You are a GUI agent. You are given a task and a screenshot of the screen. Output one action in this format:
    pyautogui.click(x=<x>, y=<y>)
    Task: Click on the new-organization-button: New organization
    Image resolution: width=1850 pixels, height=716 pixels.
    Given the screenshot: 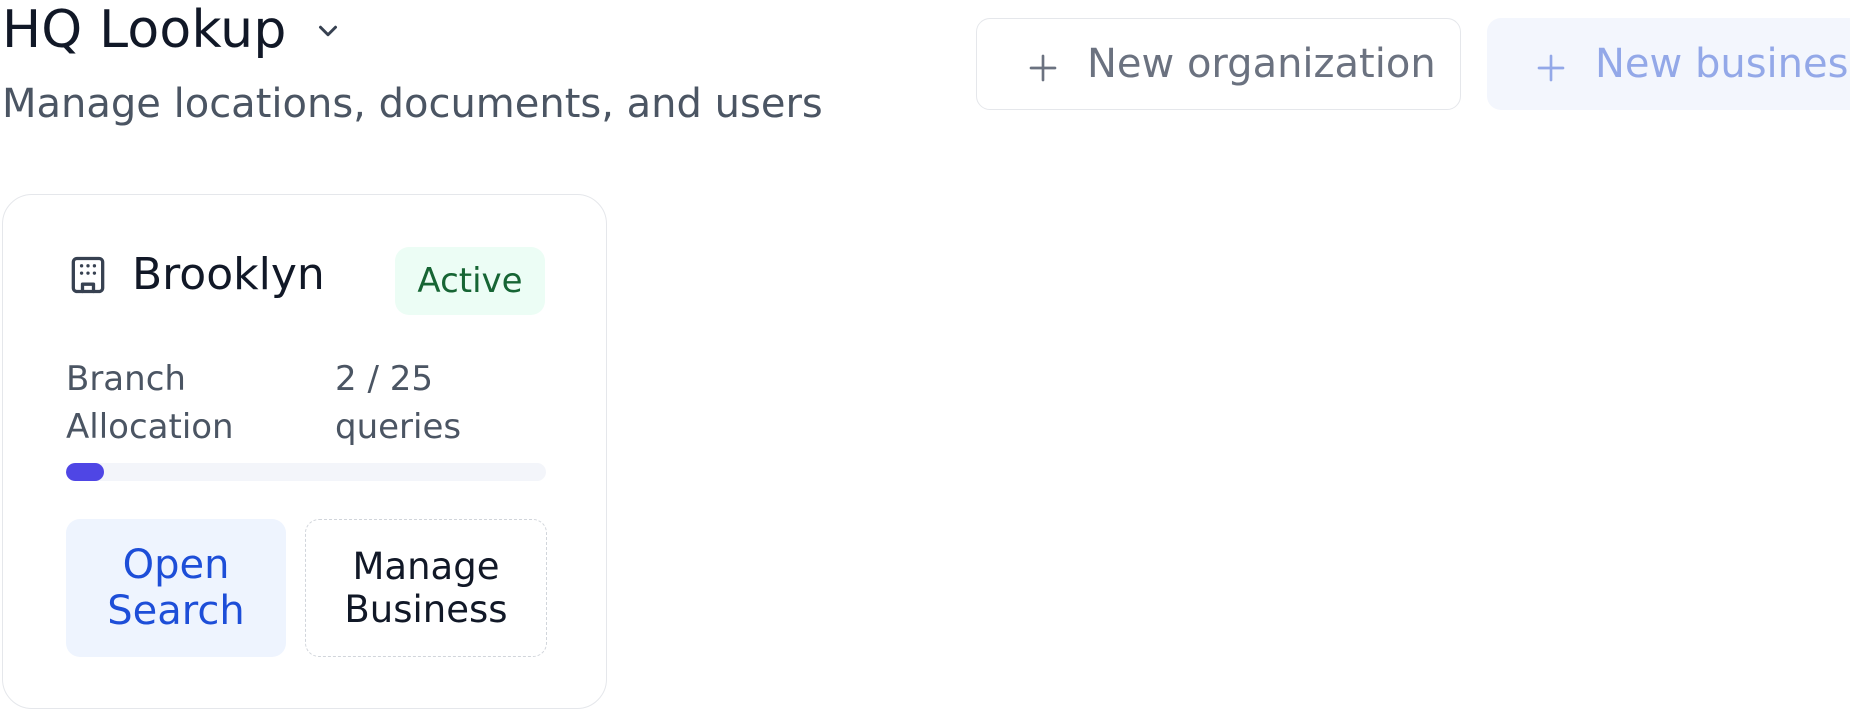 What is the action you would take?
    pyautogui.click(x=1218, y=64)
    